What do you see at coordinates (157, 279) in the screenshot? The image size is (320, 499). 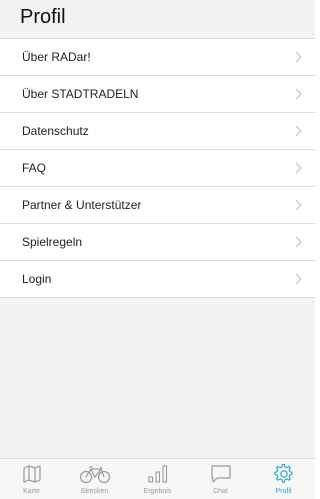 I see `menu-item-login: Login` at bounding box center [157, 279].